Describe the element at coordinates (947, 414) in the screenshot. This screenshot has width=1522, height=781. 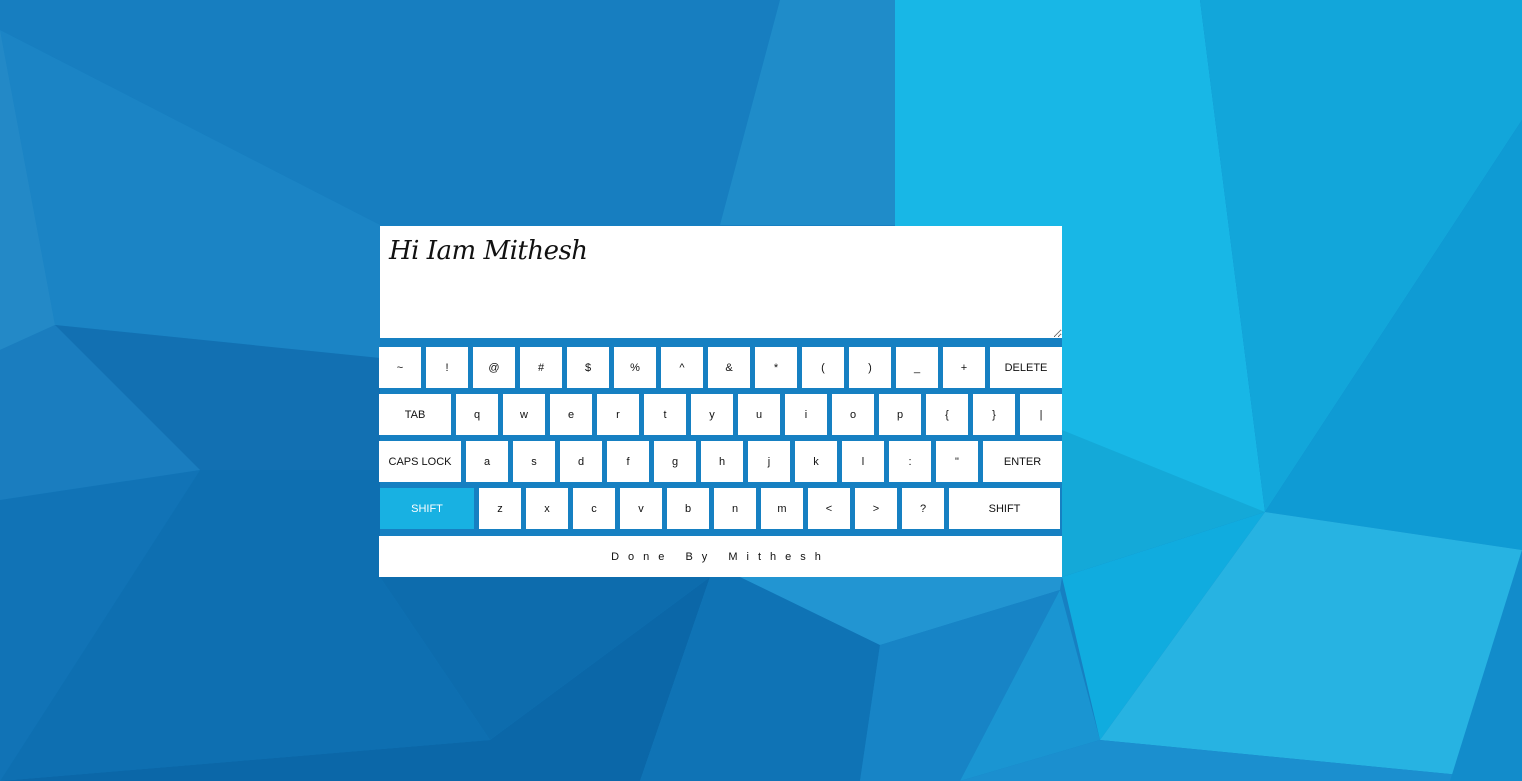
I see `key-symbol-1-11: {` at that location.